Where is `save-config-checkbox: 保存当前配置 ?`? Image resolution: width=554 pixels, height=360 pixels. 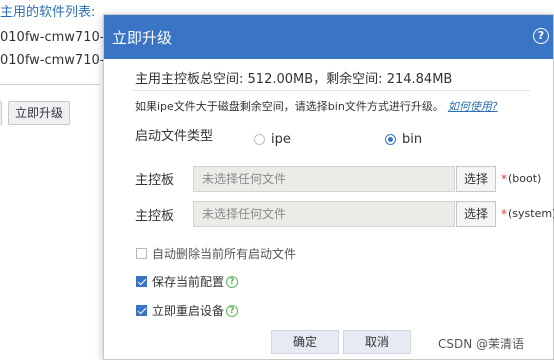 save-config-checkbox: 保存当前配置 ? is located at coordinates (187, 281).